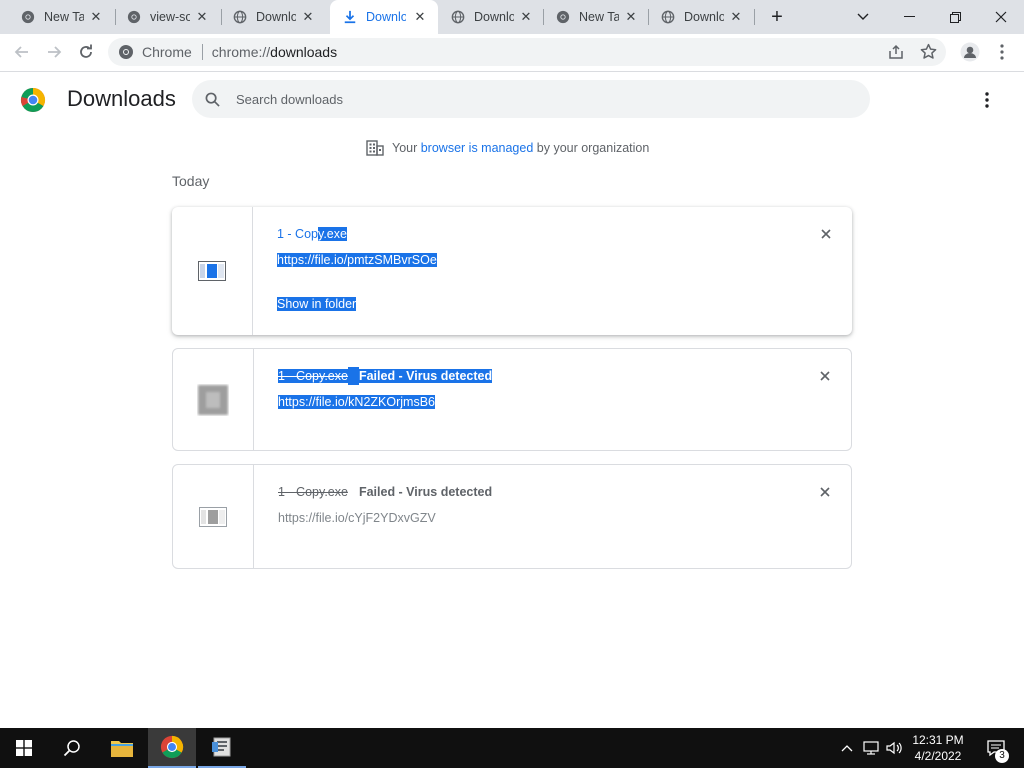 This screenshot has height=768, width=1024. What do you see at coordinates (938, 756) in the screenshot?
I see `clock-date: 4/2/2022` at bounding box center [938, 756].